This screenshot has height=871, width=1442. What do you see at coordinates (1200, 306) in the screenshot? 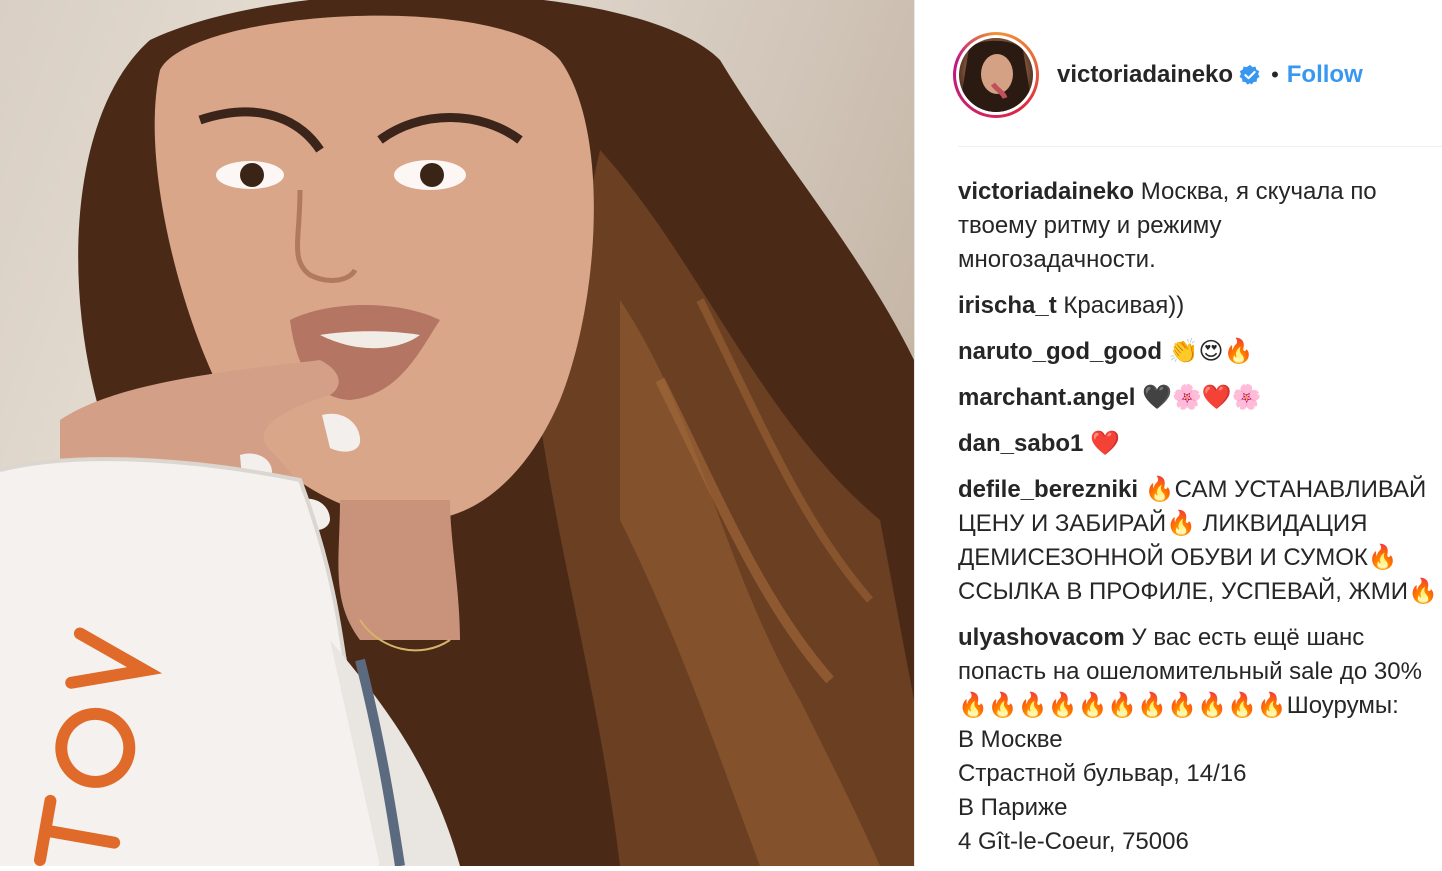
I see `comment-item: irischa_t Красивая))` at bounding box center [1200, 306].